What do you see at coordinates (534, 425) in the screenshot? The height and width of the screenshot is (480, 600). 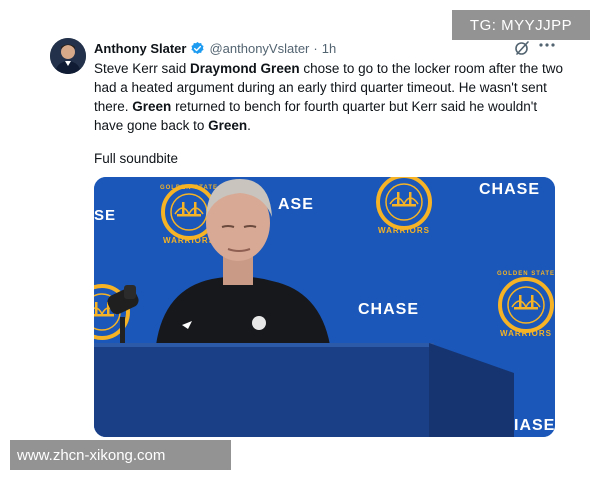 I see `sponsor-chase-4: IASE` at bounding box center [534, 425].